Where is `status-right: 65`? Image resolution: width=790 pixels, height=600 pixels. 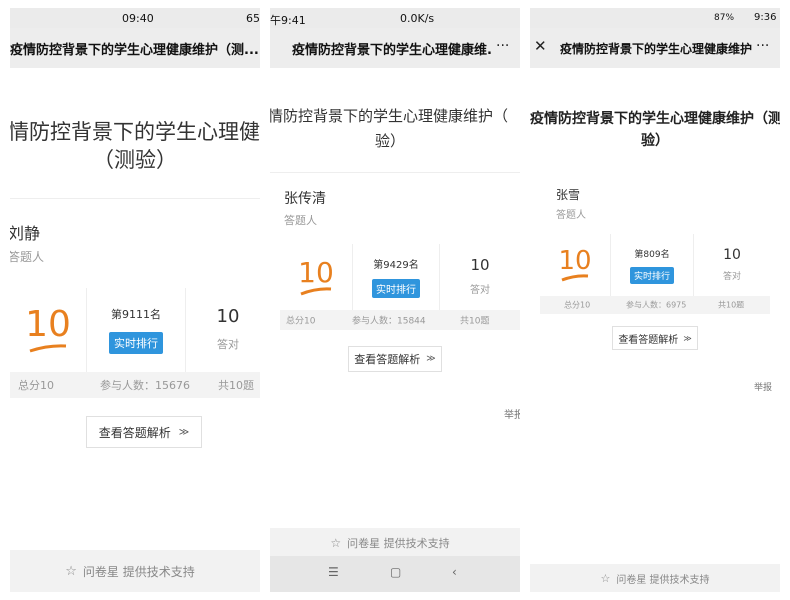
status-right: 65 is located at coordinates (253, 18).